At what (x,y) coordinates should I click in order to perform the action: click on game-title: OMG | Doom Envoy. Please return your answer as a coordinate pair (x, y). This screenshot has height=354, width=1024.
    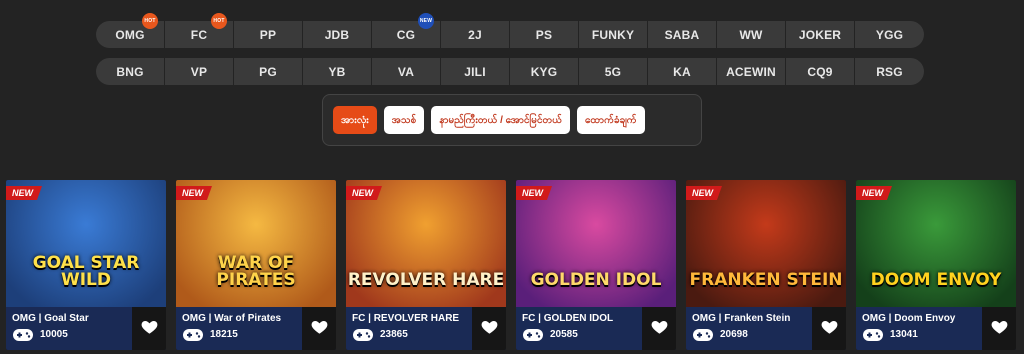
    Looking at the image, I should click on (908, 318).